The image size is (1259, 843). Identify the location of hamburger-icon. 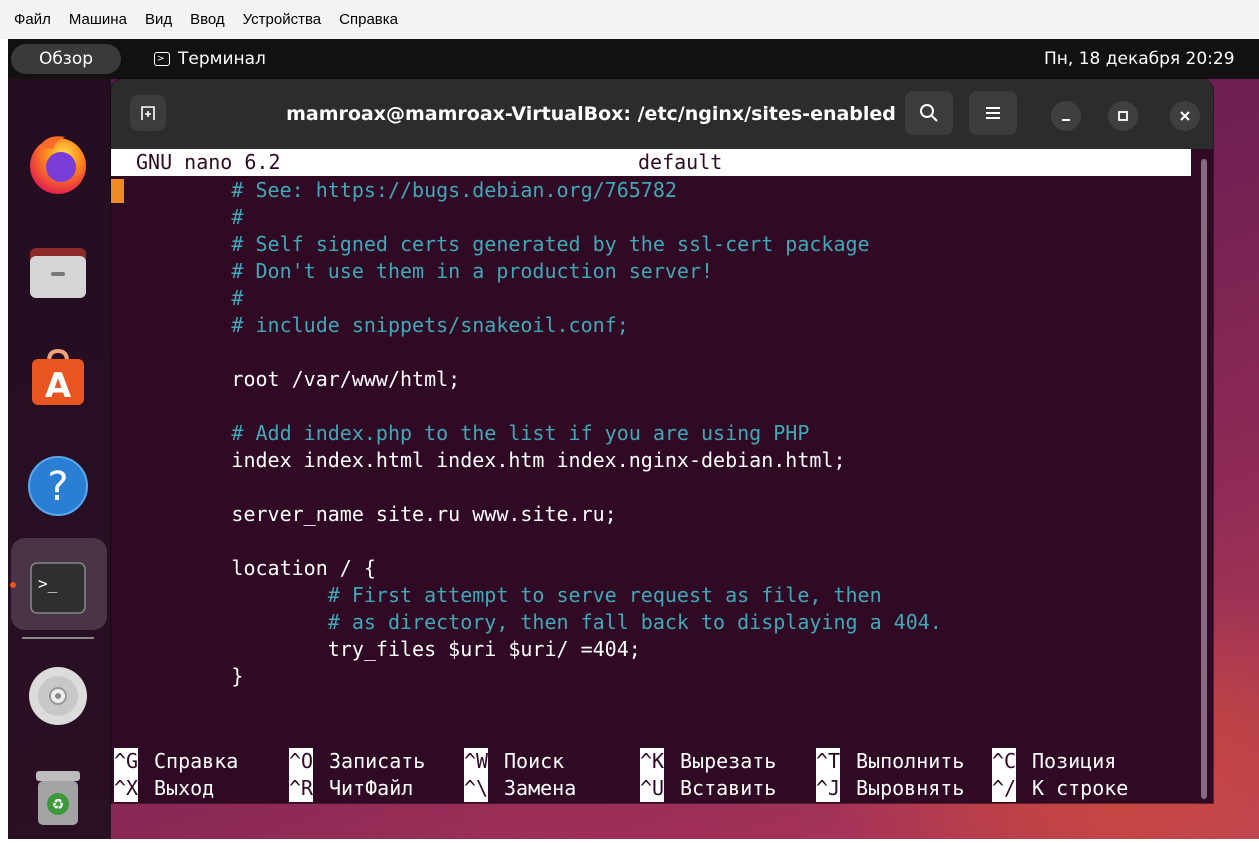
(993, 113).